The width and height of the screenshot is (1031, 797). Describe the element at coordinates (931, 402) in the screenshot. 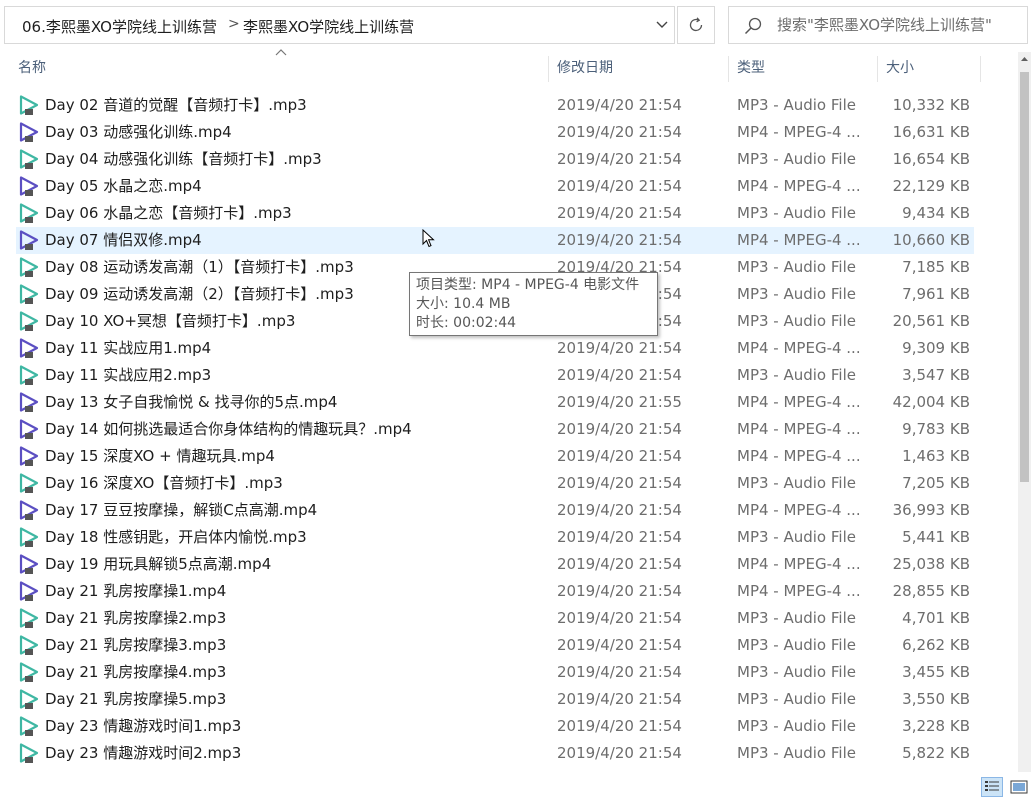

I see `file-size: 42,004 KB` at that location.